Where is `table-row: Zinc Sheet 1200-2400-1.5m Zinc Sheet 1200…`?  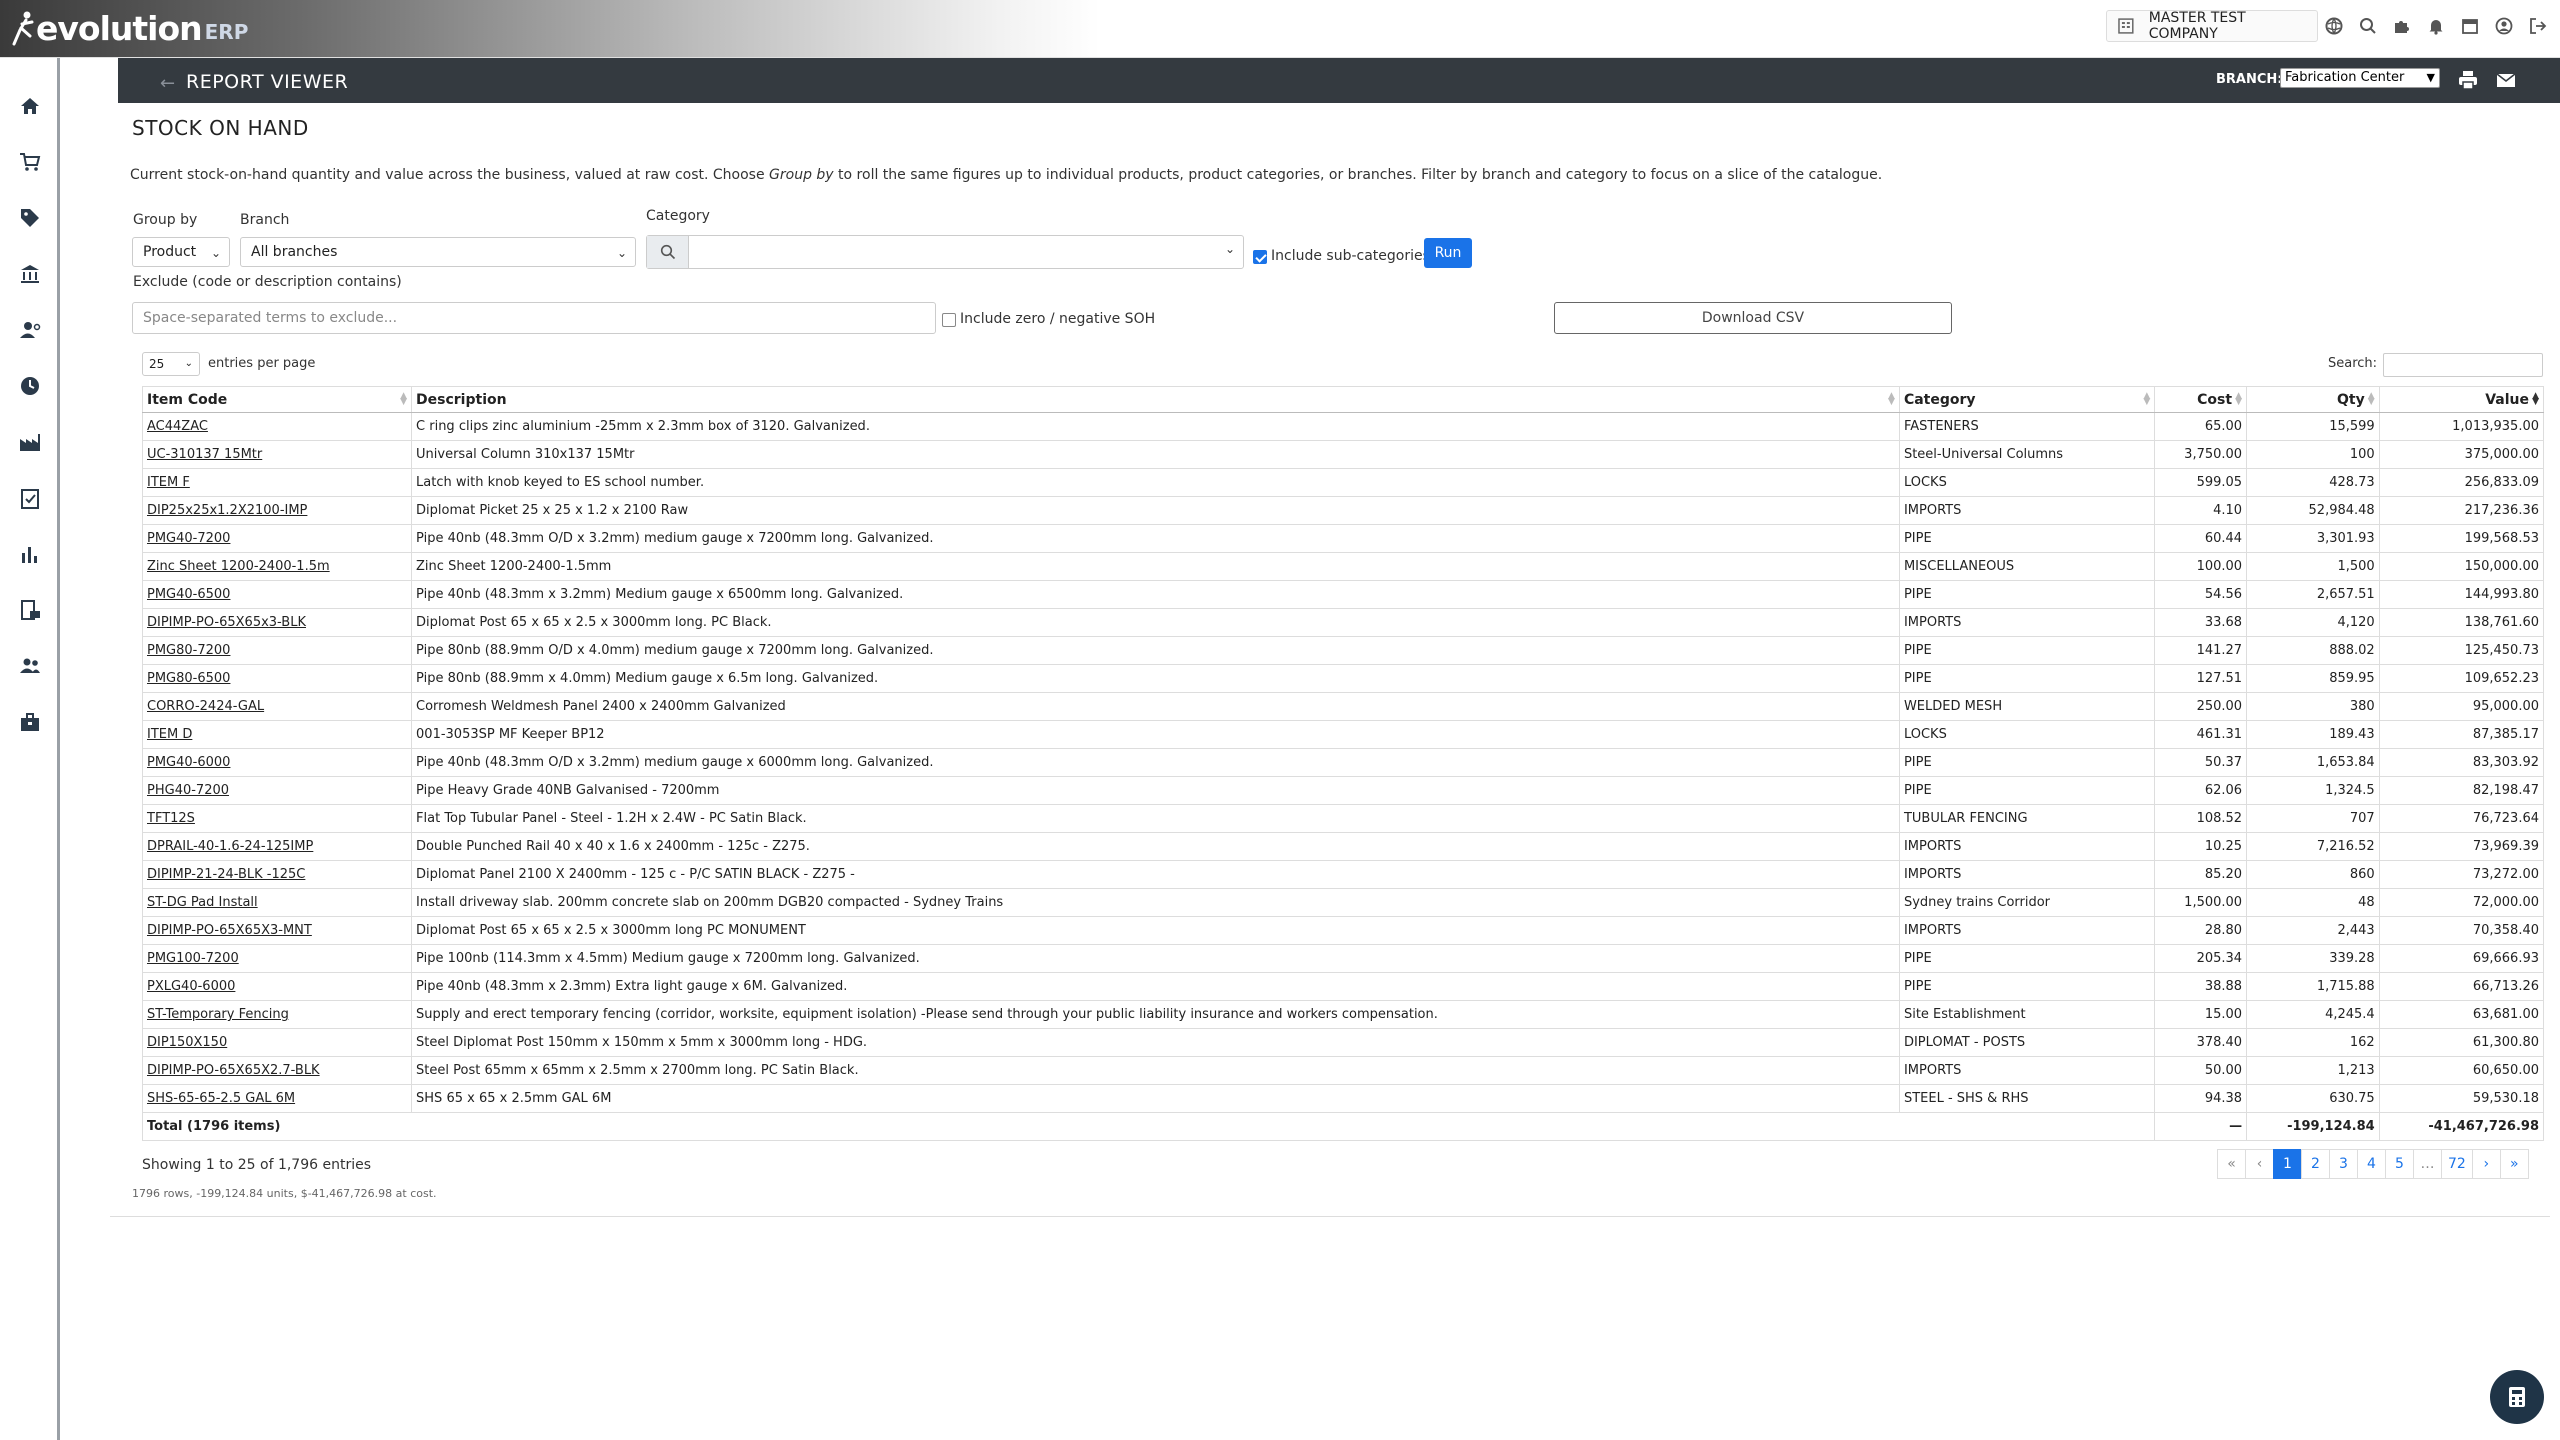 table-row: Zinc Sheet 1200-2400-1.5m Zinc Sheet 1200… is located at coordinates (1343, 566).